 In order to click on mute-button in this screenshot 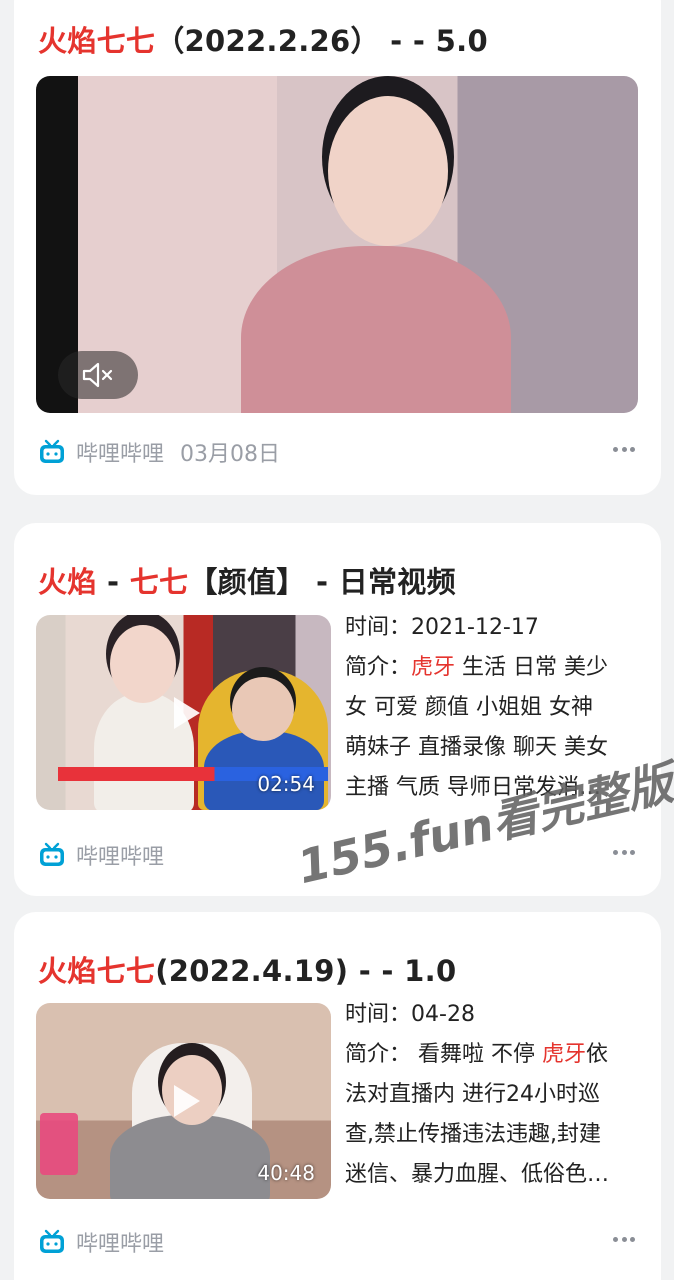, I will do `click(98, 375)`.